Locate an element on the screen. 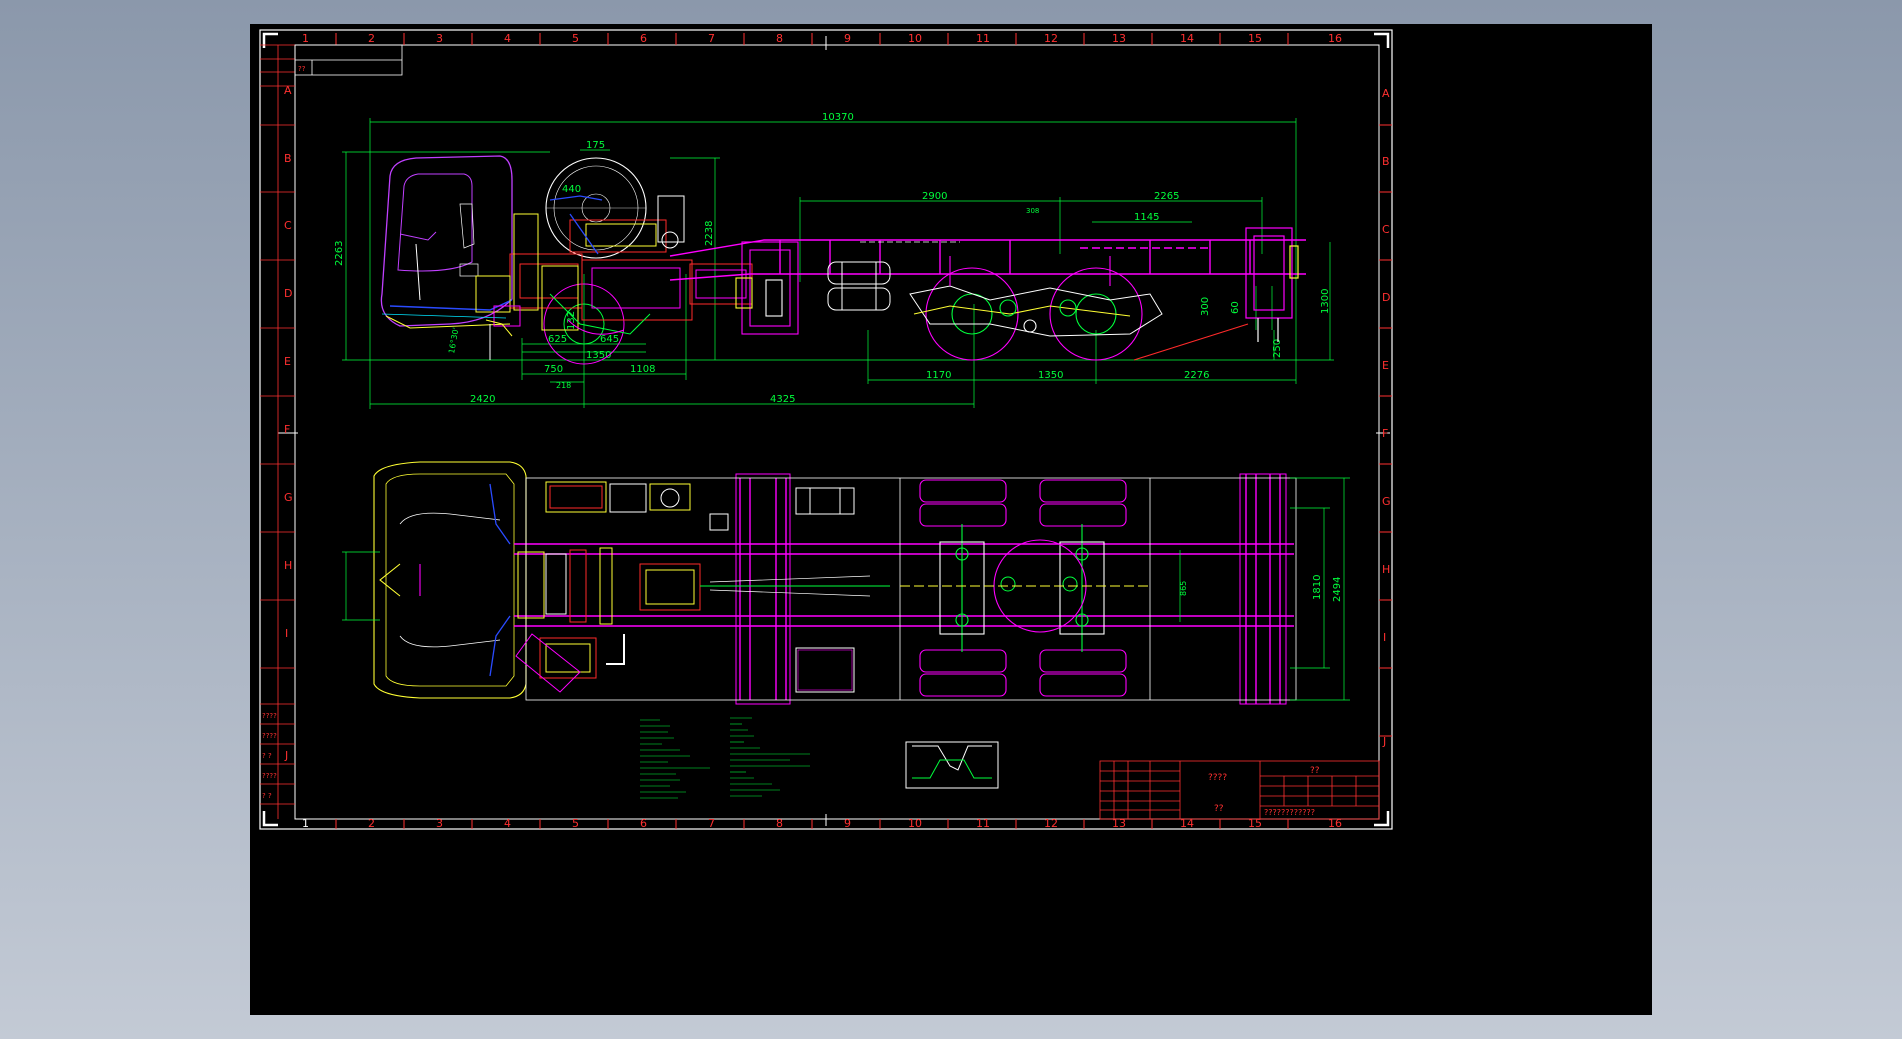 The image size is (1902, 1039). frame-rails-side is located at coordinates (987, 260).